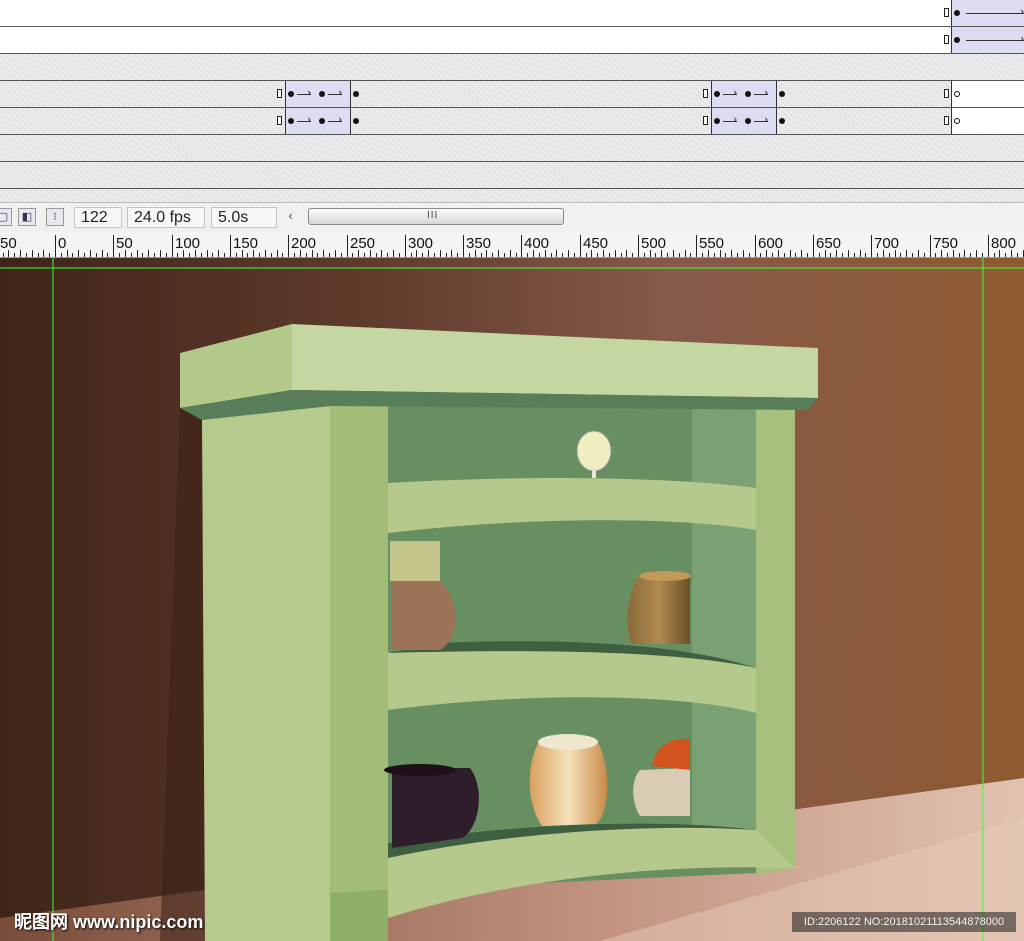 Image resolution: width=1024 pixels, height=941 pixels. What do you see at coordinates (436, 216) in the screenshot?
I see `timeline-scrollbar-thumb: III` at bounding box center [436, 216].